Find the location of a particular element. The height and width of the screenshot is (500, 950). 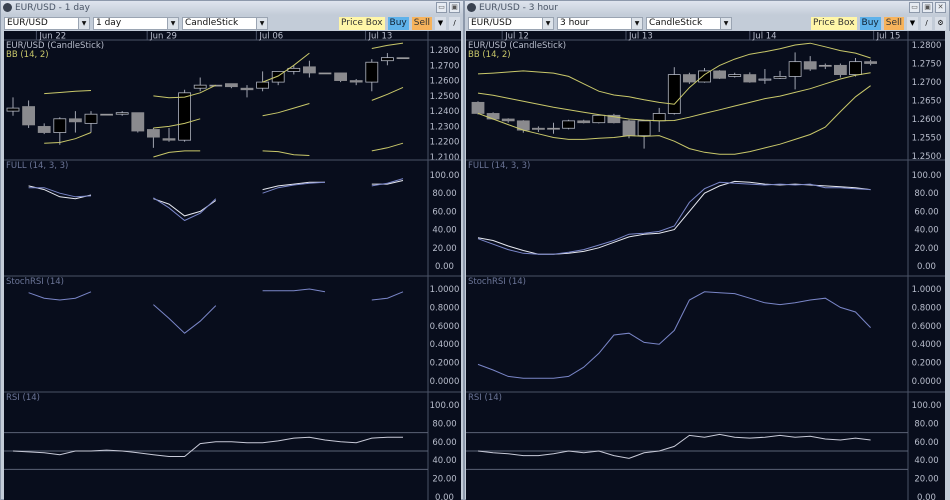

axis-tick-label: 1.2650 is located at coordinates (927, 102).